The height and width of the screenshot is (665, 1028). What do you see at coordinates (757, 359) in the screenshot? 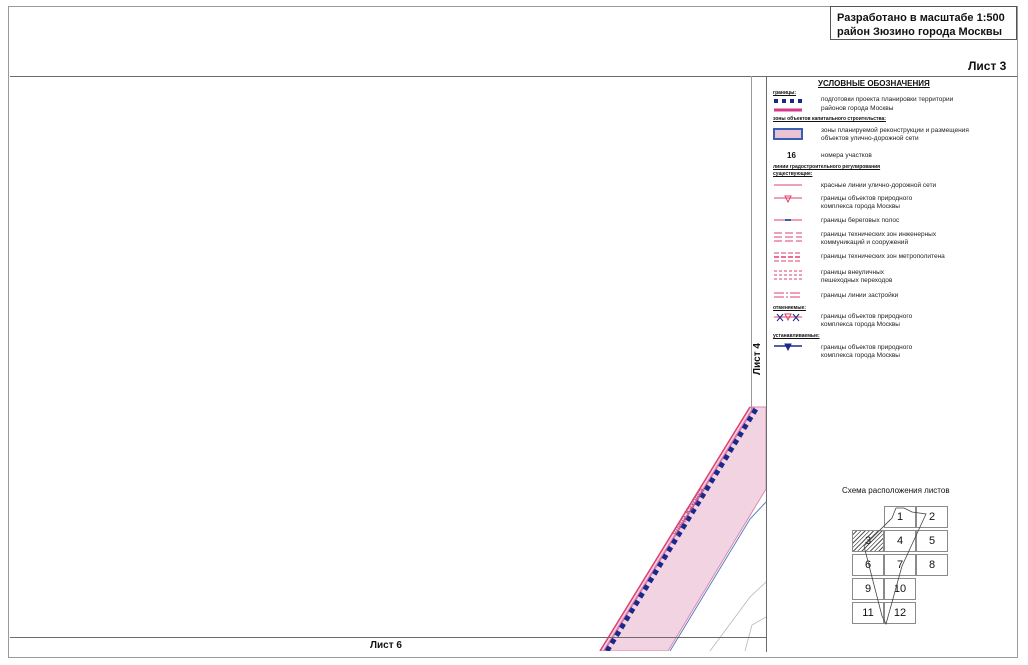
I see `sheet-right-label: Лист 4` at bounding box center [757, 359].